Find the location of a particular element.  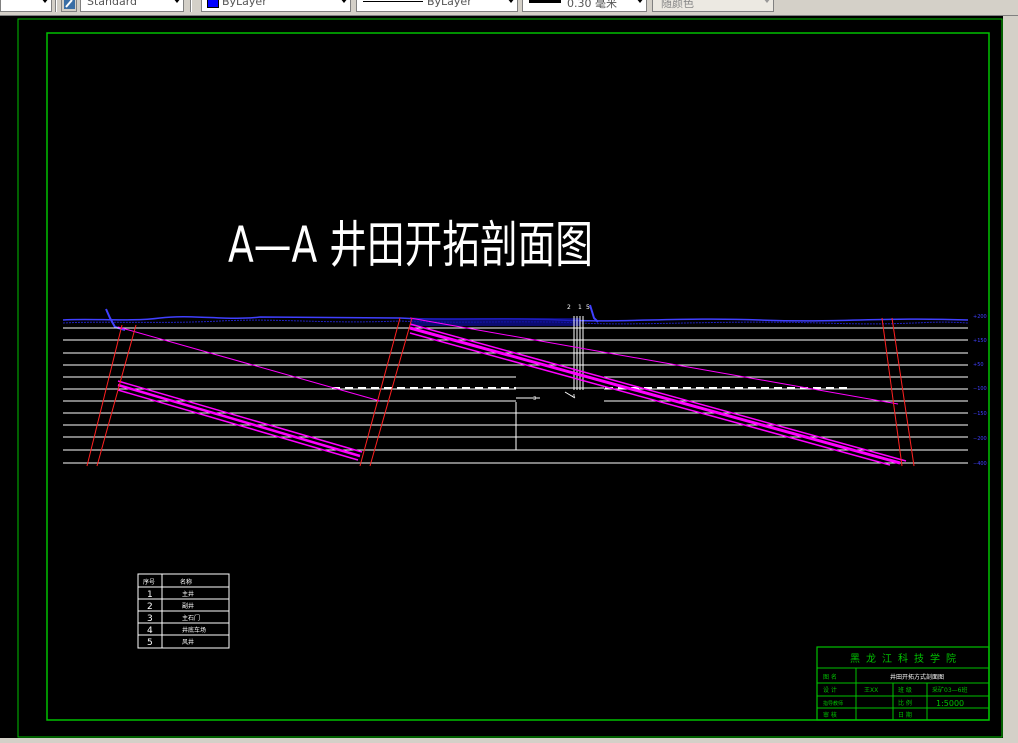

layer-dropdown is located at coordinates (26, 6).